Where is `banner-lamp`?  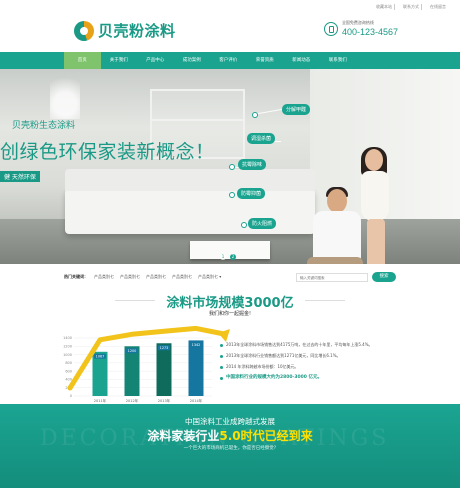
banner-lamp is located at coordinates (65, 94).